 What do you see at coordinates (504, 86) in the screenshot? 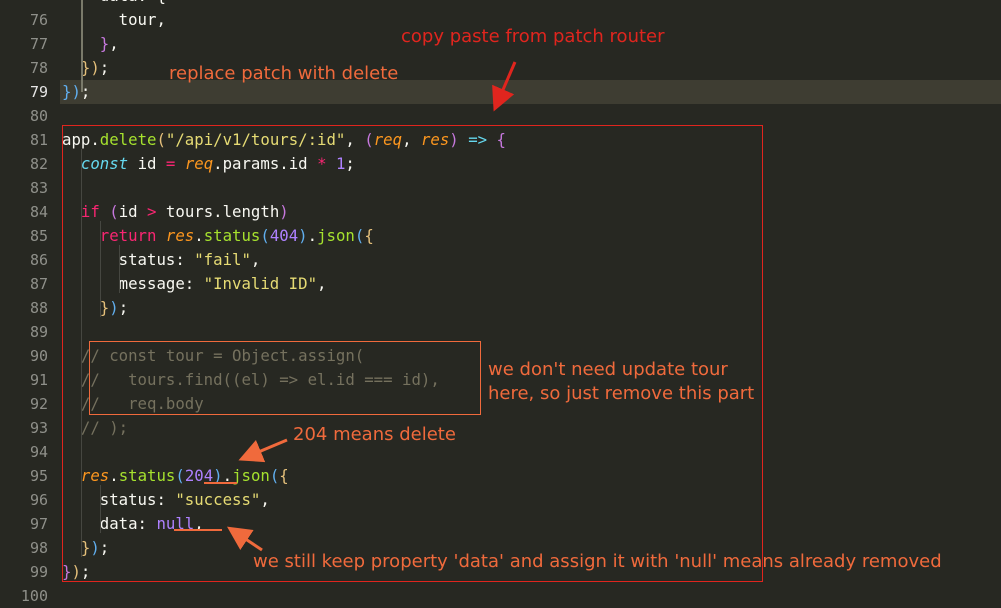
I see `arrow-to-delete-route` at bounding box center [504, 86].